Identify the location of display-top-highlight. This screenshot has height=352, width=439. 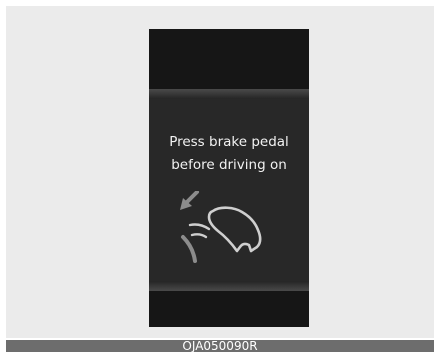
(229, 94).